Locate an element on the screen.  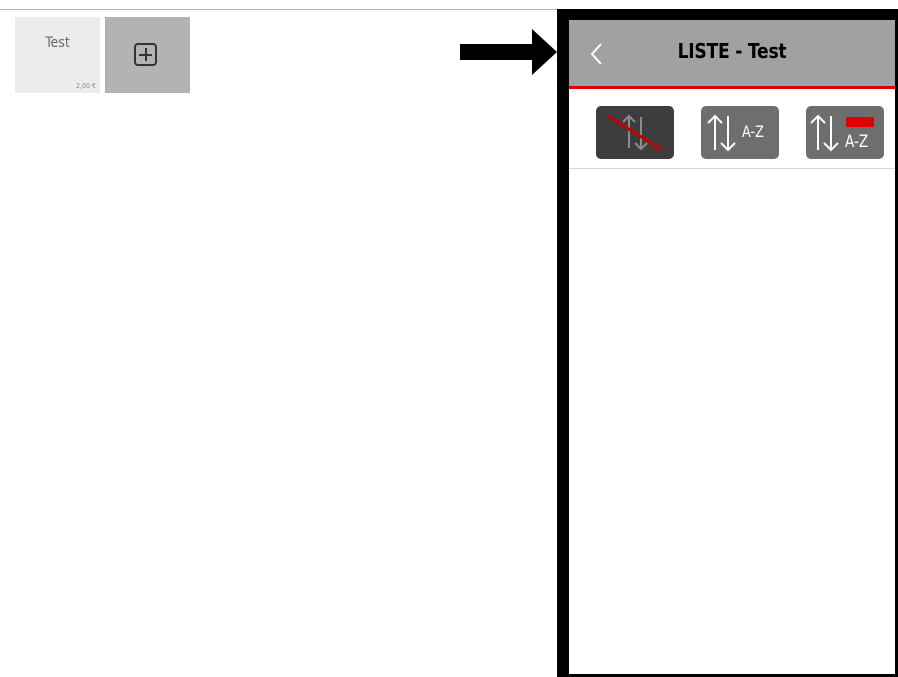
no-sort-button is located at coordinates (635, 132).